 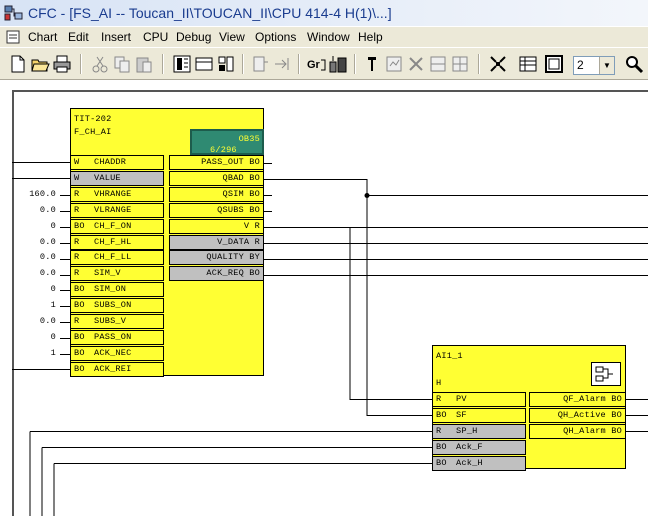 I want to click on input-pin: BO SUBS_ON, so click(x=117, y=306).